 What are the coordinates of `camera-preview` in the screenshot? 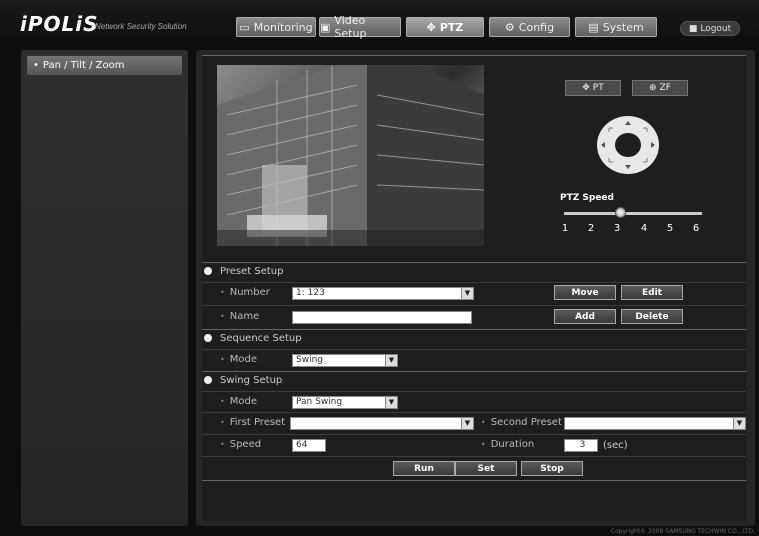 It's located at (350, 155).